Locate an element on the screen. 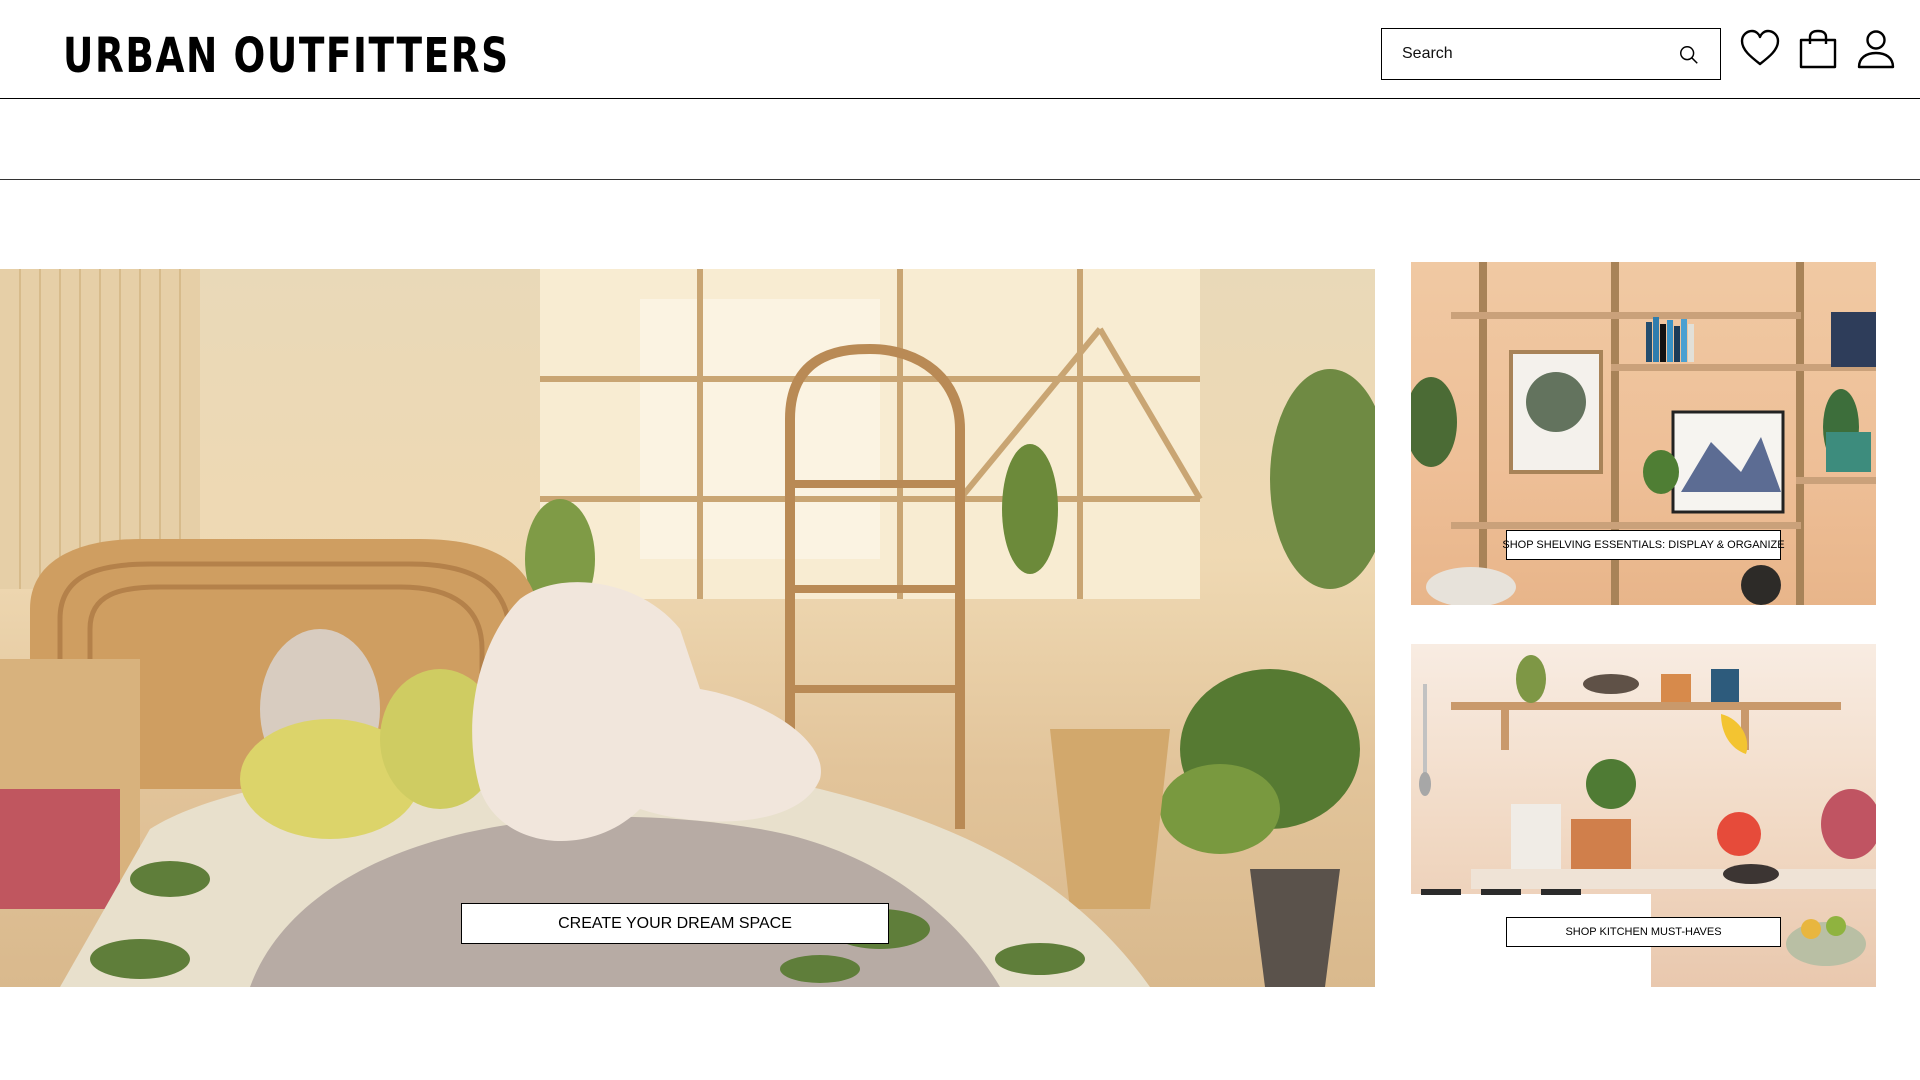 The height and width of the screenshot is (1080, 1920). user-icon is located at coordinates (1876, 49).